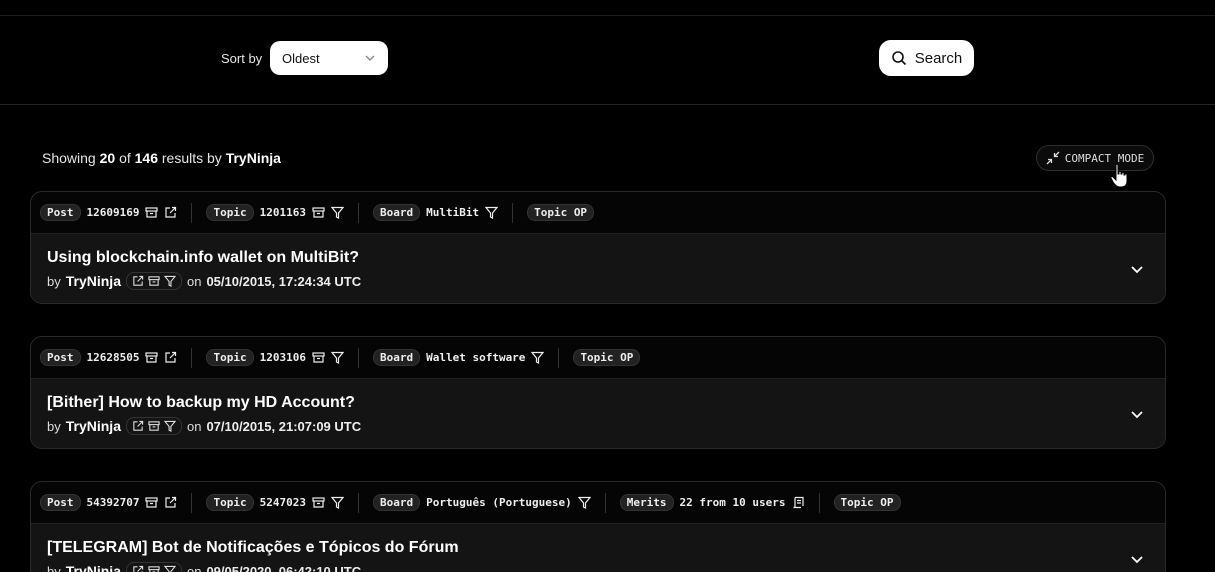 Image resolution: width=1215 pixels, height=572 pixels. I want to click on results-prefix: Showing, so click(69, 158).